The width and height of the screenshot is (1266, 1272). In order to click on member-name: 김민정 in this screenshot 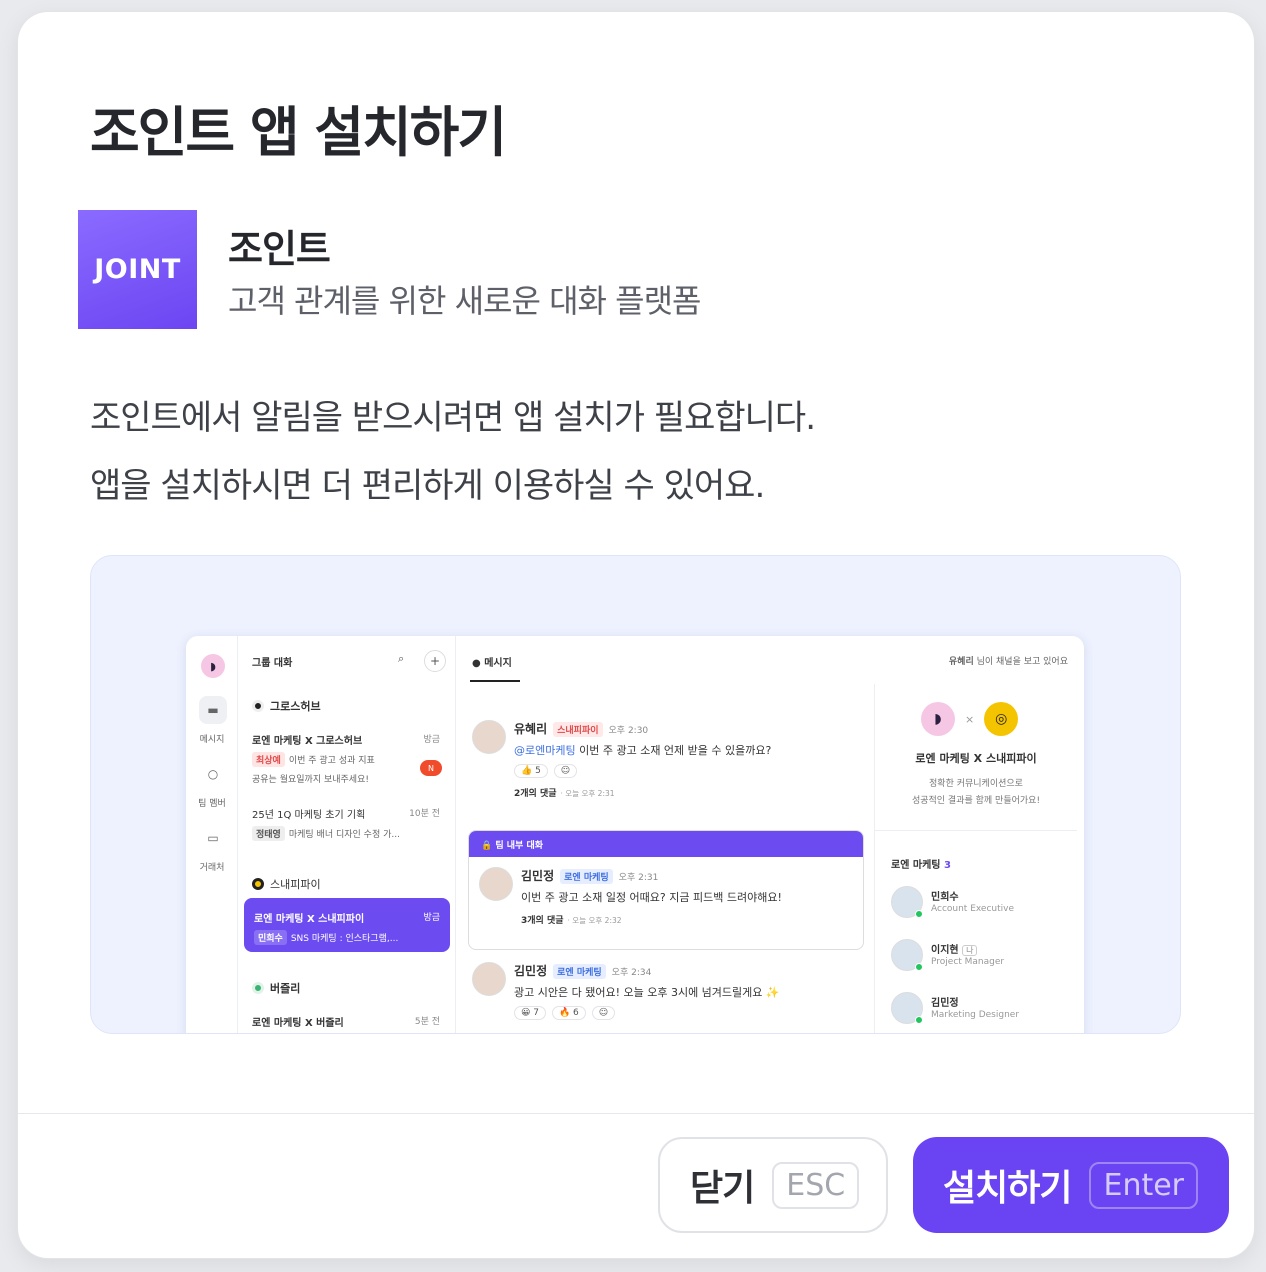, I will do `click(945, 1003)`.